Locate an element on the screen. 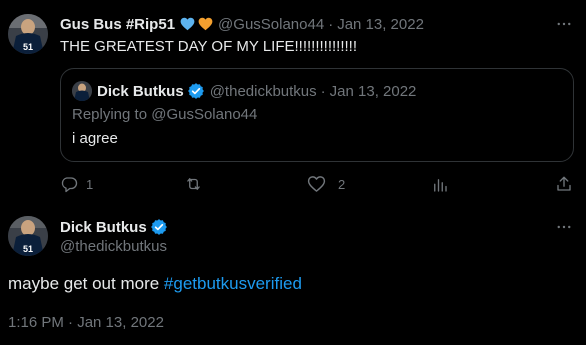  tweet-date: Jan 13, 2022 is located at coordinates (380, 24).